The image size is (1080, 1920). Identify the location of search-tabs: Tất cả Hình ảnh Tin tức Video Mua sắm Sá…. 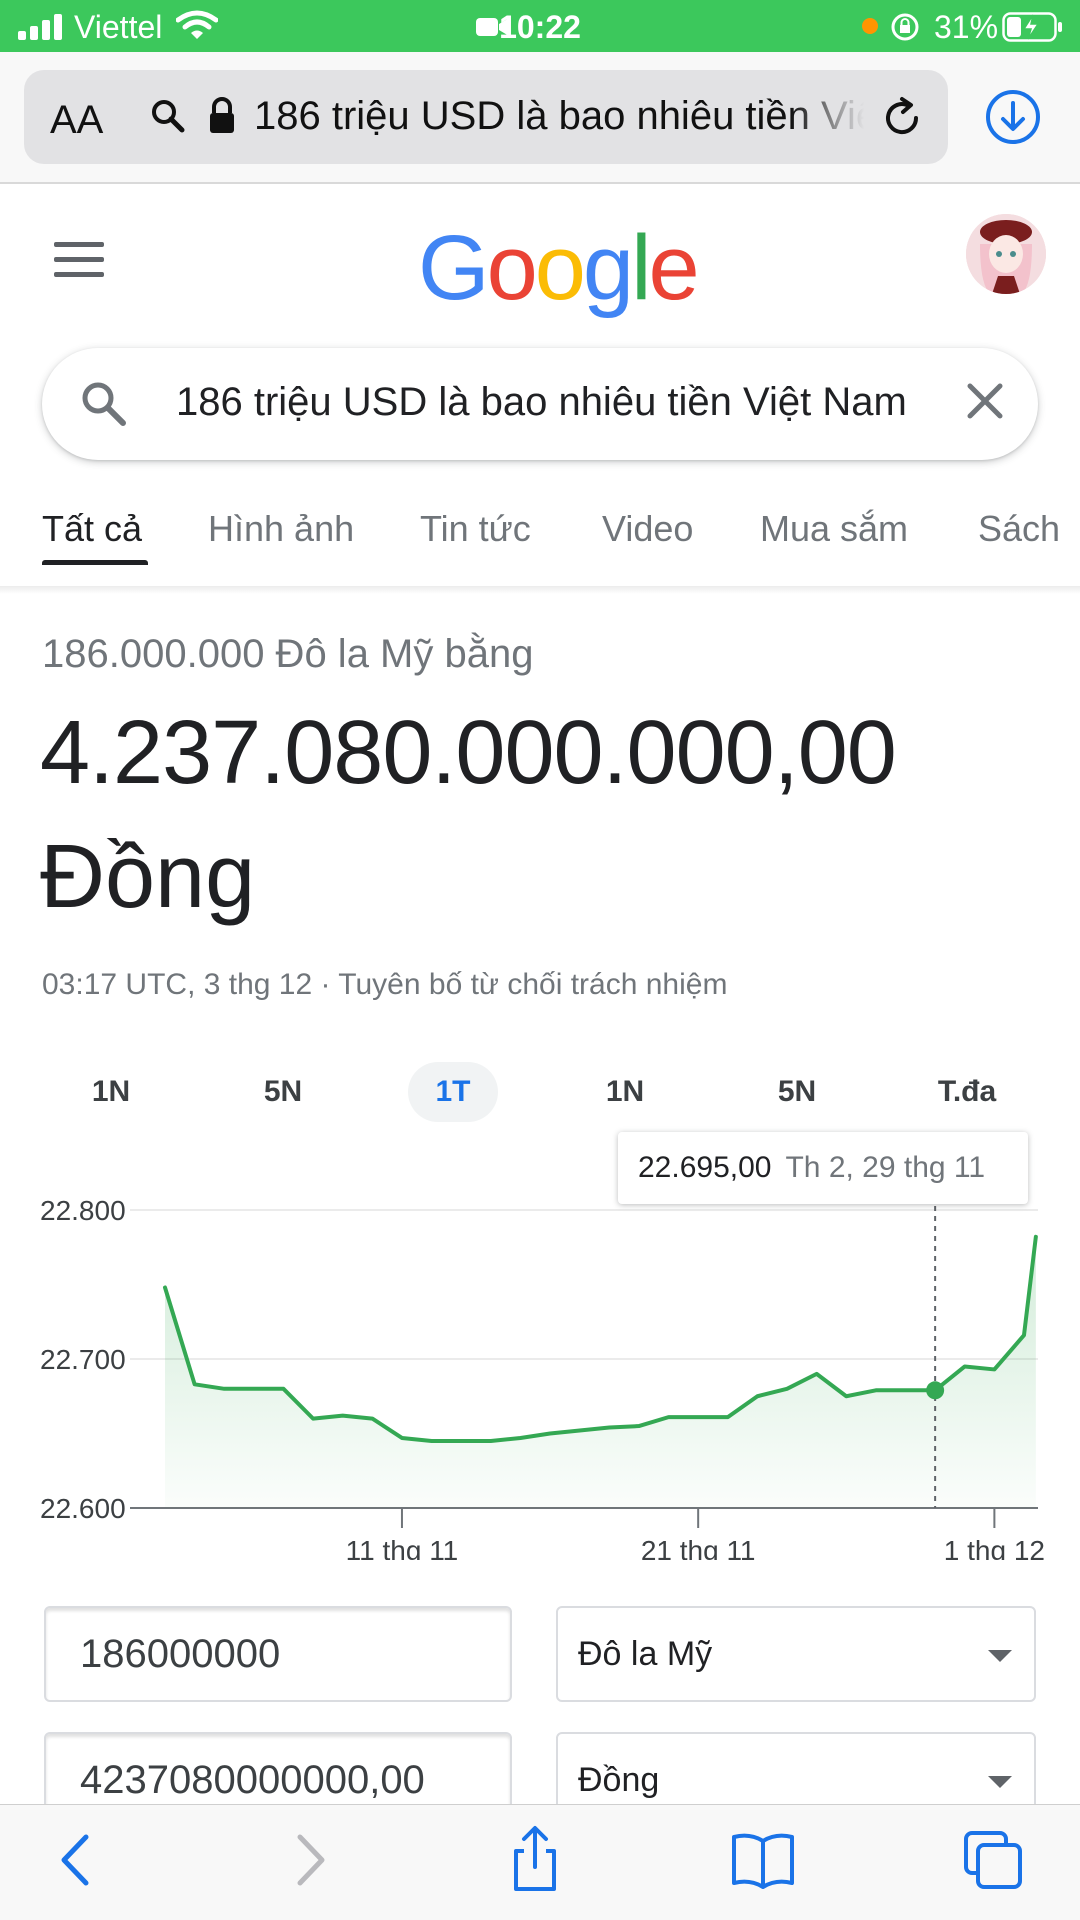
(540, 545).